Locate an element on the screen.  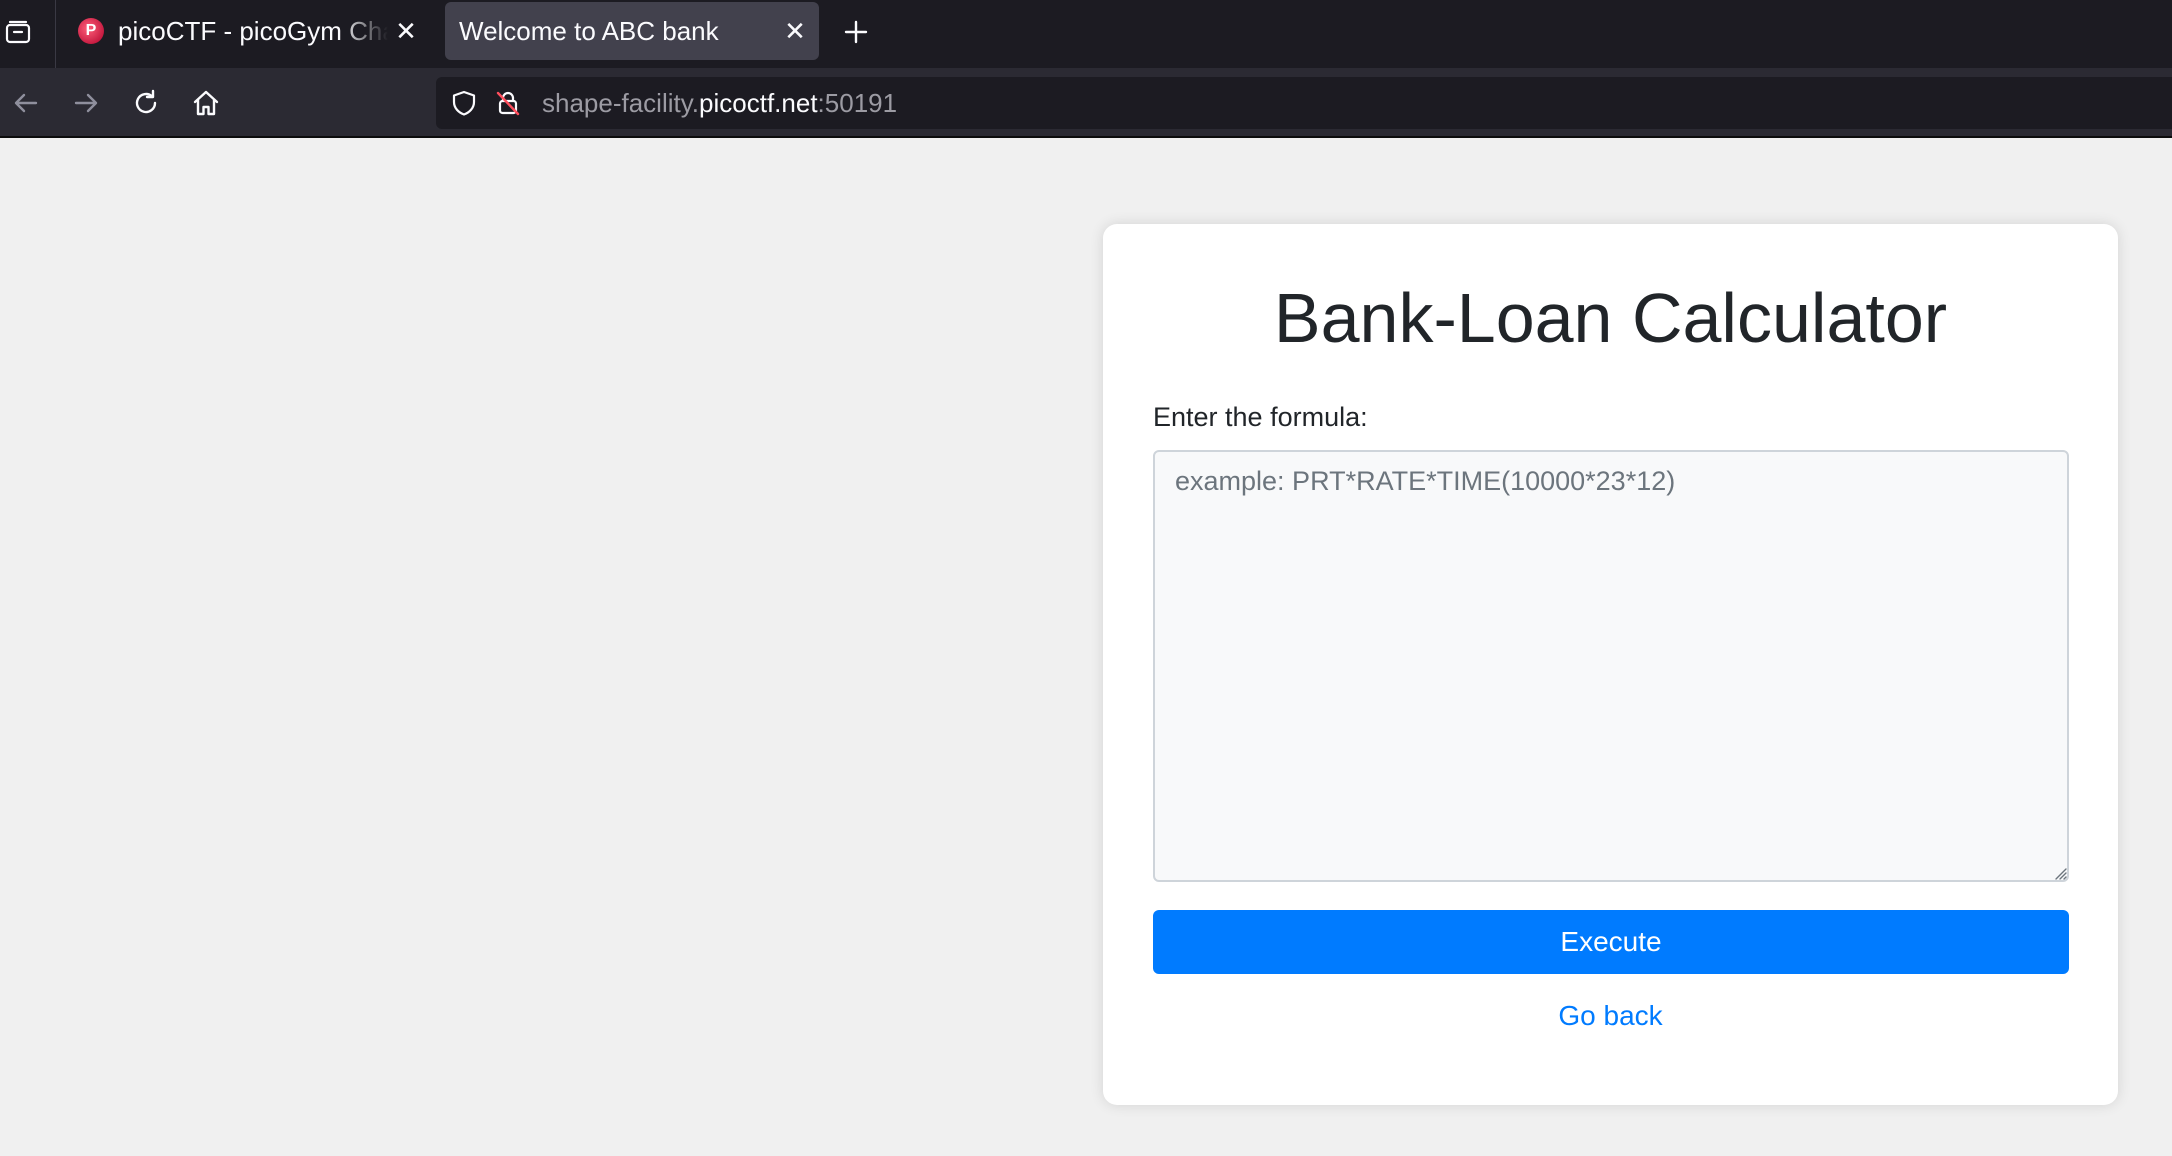
back-arrow-icon is located at coordinates (26, 103).